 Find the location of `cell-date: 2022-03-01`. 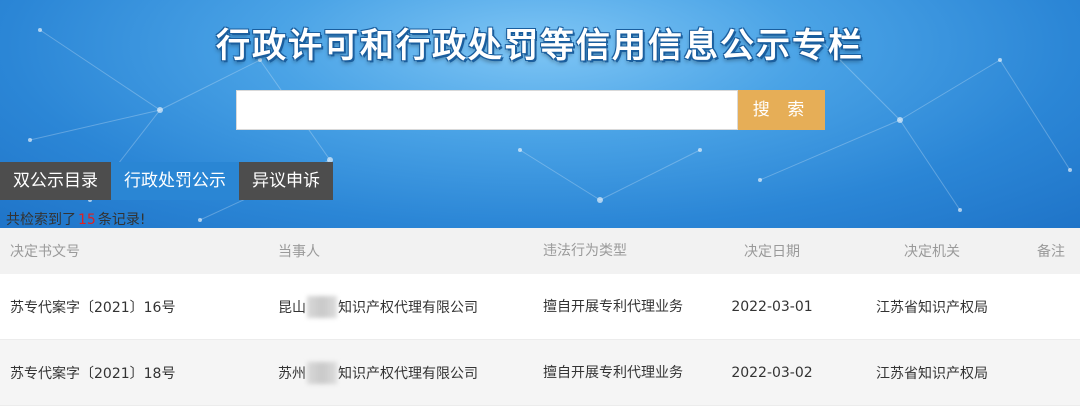

cell-date: 2022-03-01 is located at coordinates (772, 306).